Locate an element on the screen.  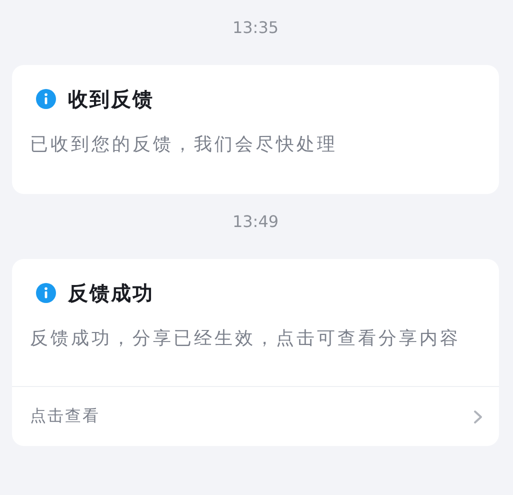
view-link: 点击查看 is located at coordinates (65, 416).